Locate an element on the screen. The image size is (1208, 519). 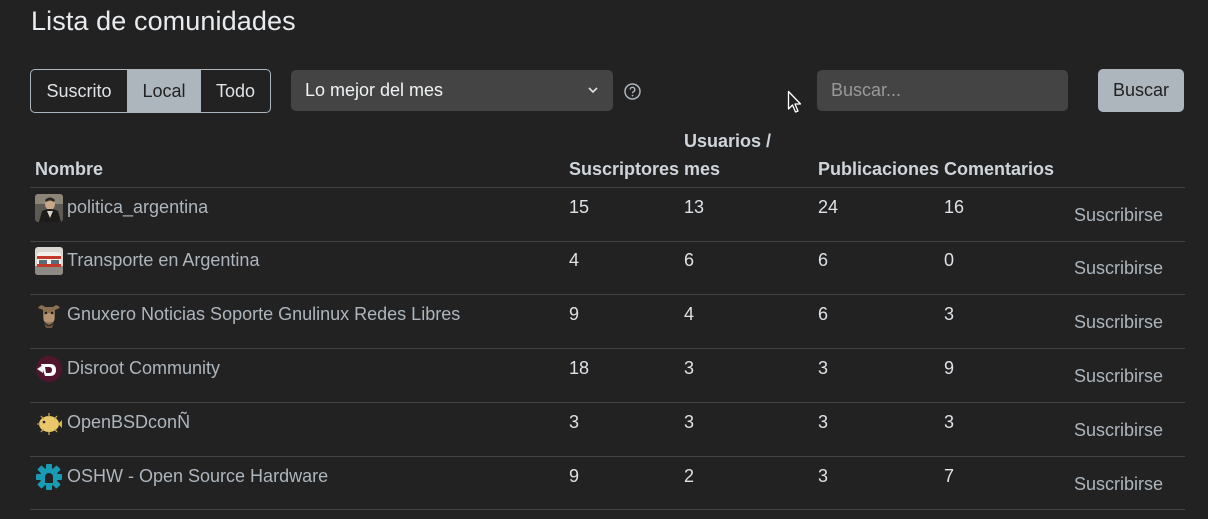
filter-all: Todo is located at coordinates (235, 91).